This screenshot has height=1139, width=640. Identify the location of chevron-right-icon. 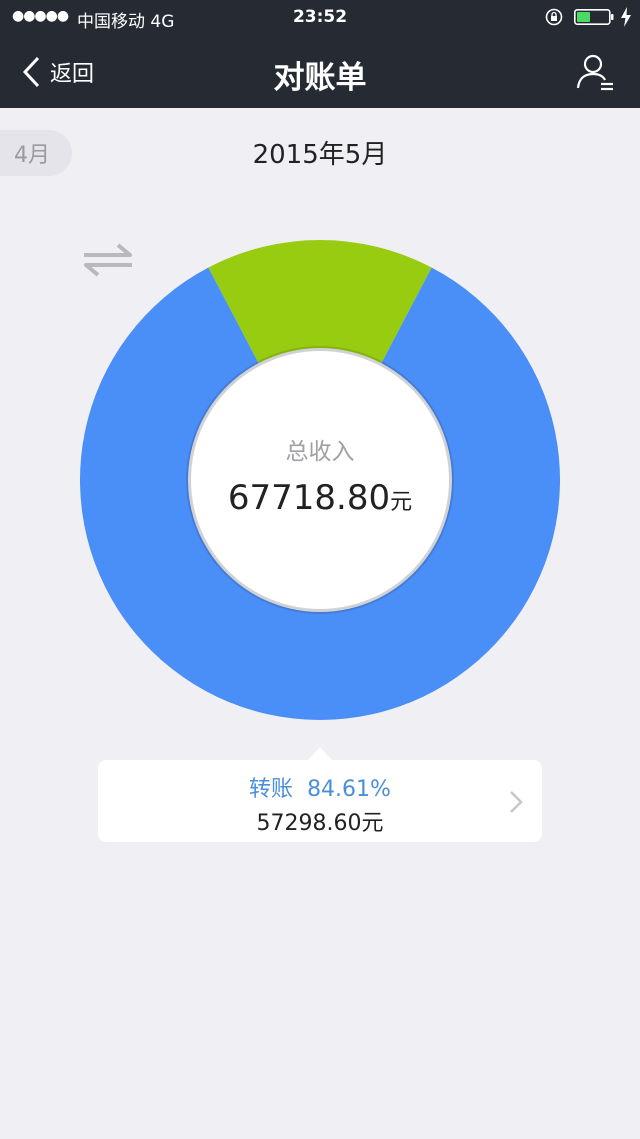
(516, 802).